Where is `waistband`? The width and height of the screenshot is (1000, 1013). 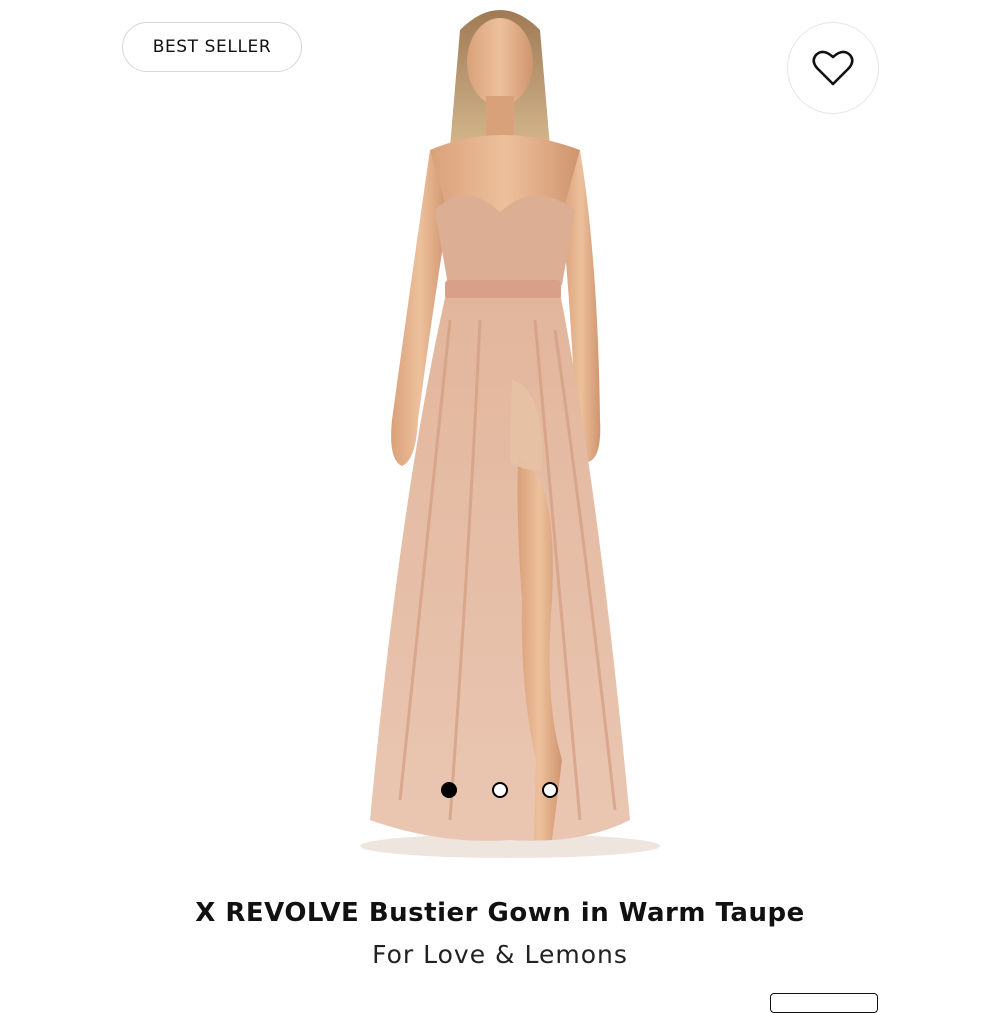
waistband is located at coordinates (503, 290).